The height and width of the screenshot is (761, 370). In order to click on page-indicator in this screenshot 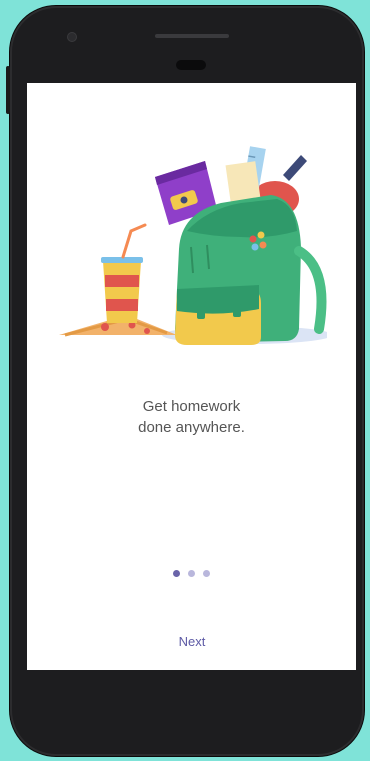, I will do `click(191, 573)`.